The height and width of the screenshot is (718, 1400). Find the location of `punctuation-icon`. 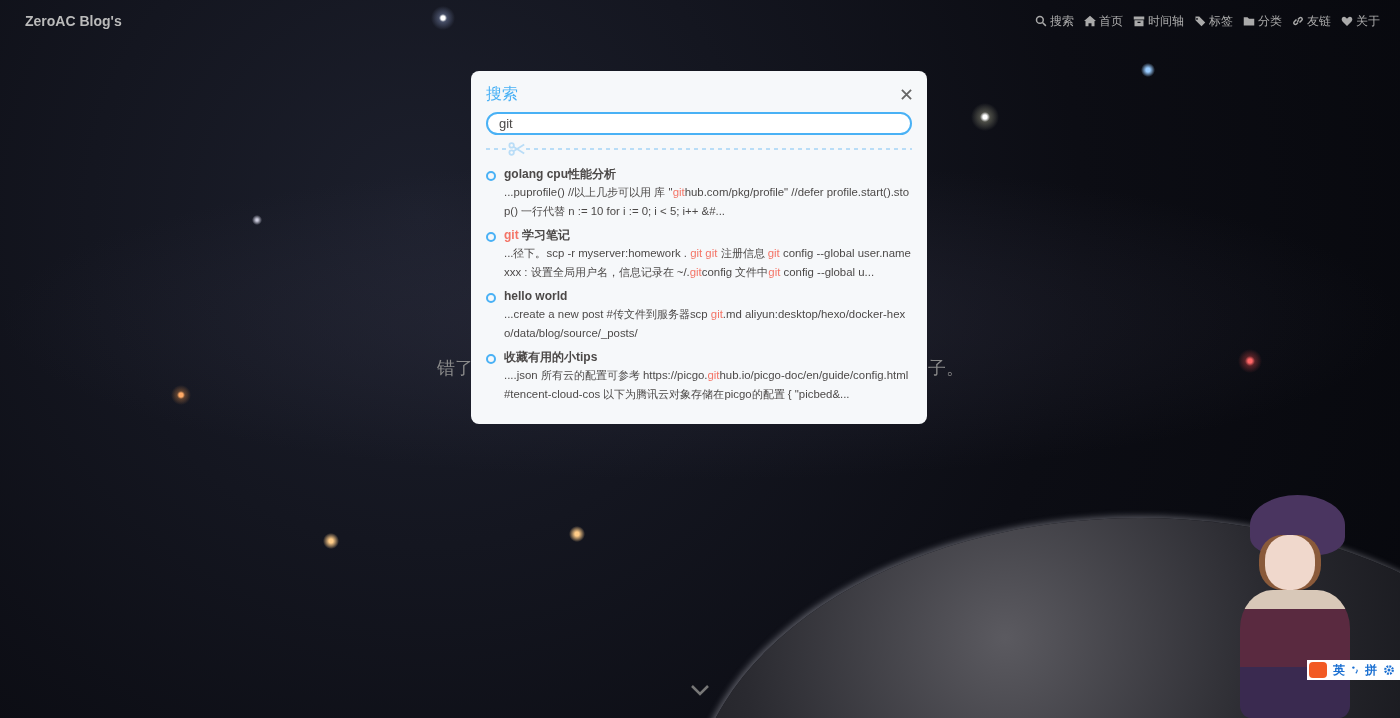

punctuation-icon is located at coordinates (1355, 670).